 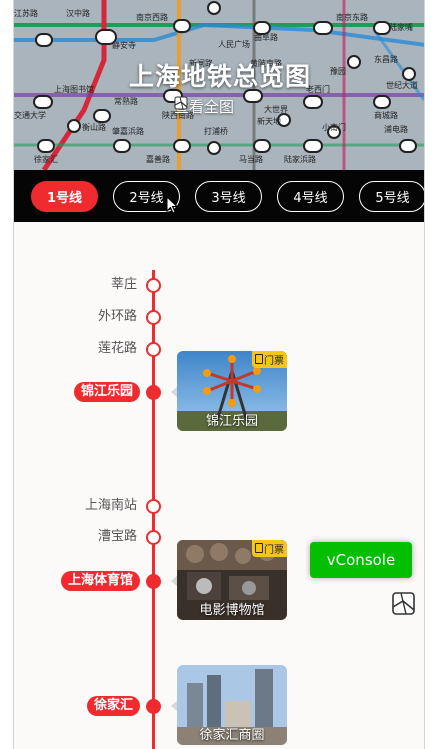 What do you see at coordinates (231, 421) in the screenshot?
I see `attraction-name: 锦江乐园` at bounding box center [231, 421].